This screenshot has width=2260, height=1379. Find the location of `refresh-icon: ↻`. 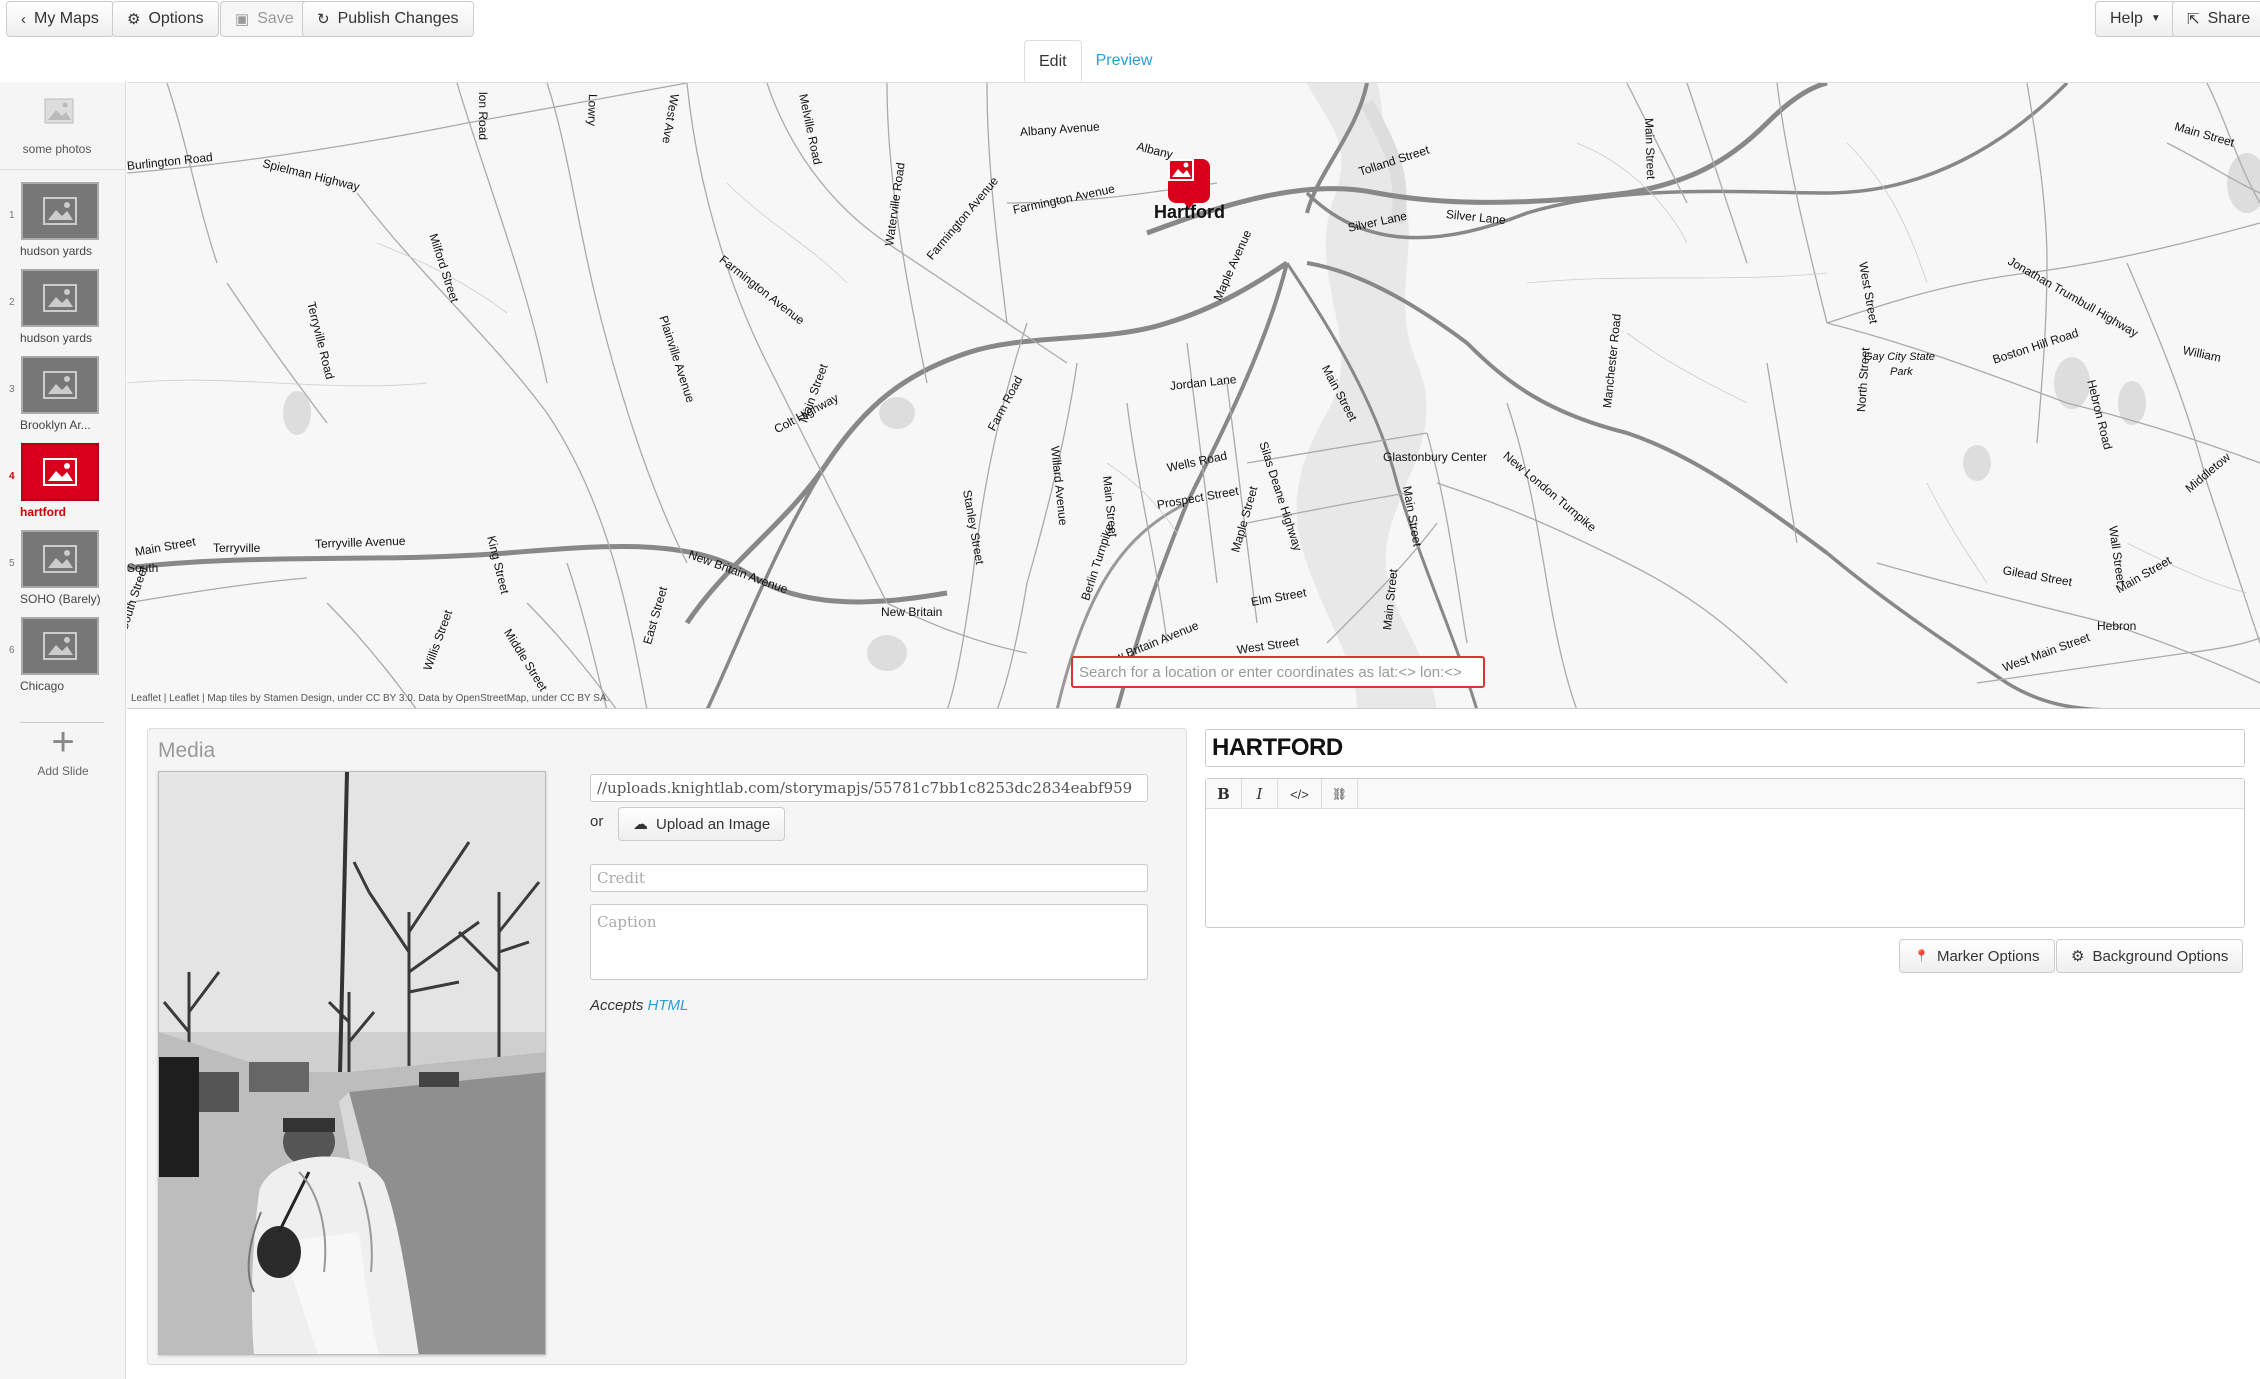

refresh-icon: ↻ is located at coordinates (323, 19).